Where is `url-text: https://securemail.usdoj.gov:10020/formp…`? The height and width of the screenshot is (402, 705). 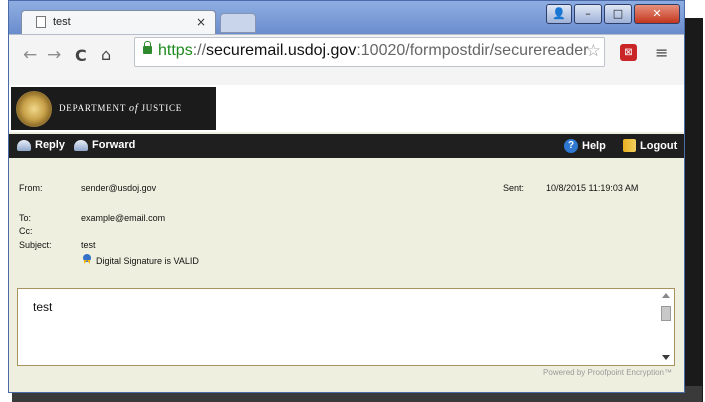 url-text: https://securemail.usdoj.gov:10020/formp… is located at coordinates (373, 51).